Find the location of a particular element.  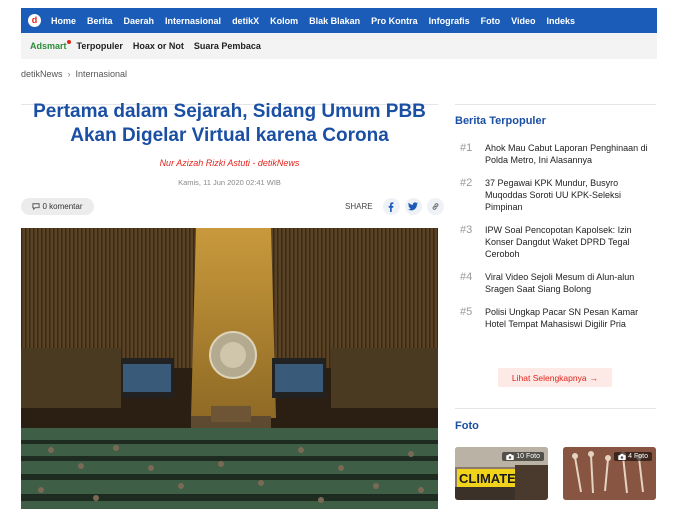

facebook-share-button is located at coordinates (391, 206).